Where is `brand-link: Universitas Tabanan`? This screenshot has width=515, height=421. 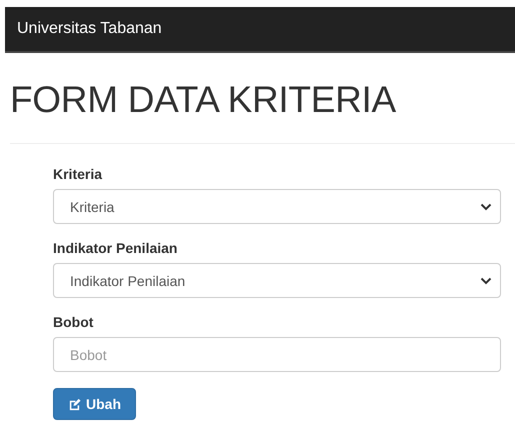 brand-link: Universitas Tabanan is located at coordinates (89, 29).